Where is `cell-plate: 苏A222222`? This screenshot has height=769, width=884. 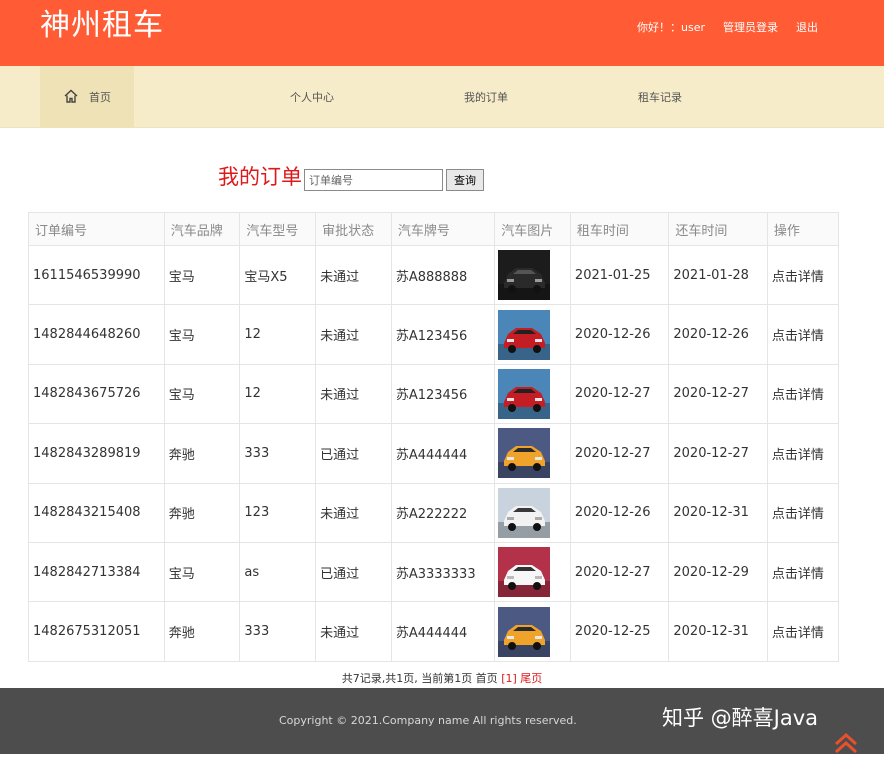
cell-plate: 苏A222222 is located at coordinates (443, 512).